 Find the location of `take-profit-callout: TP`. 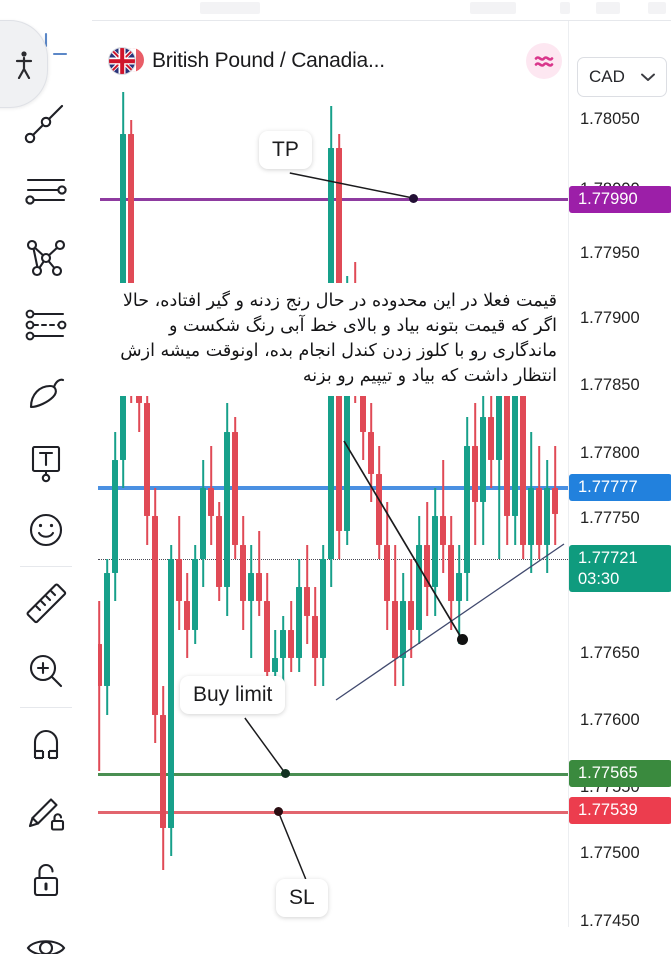

take-profit-callout: TP is located at coordinates (285, 150).